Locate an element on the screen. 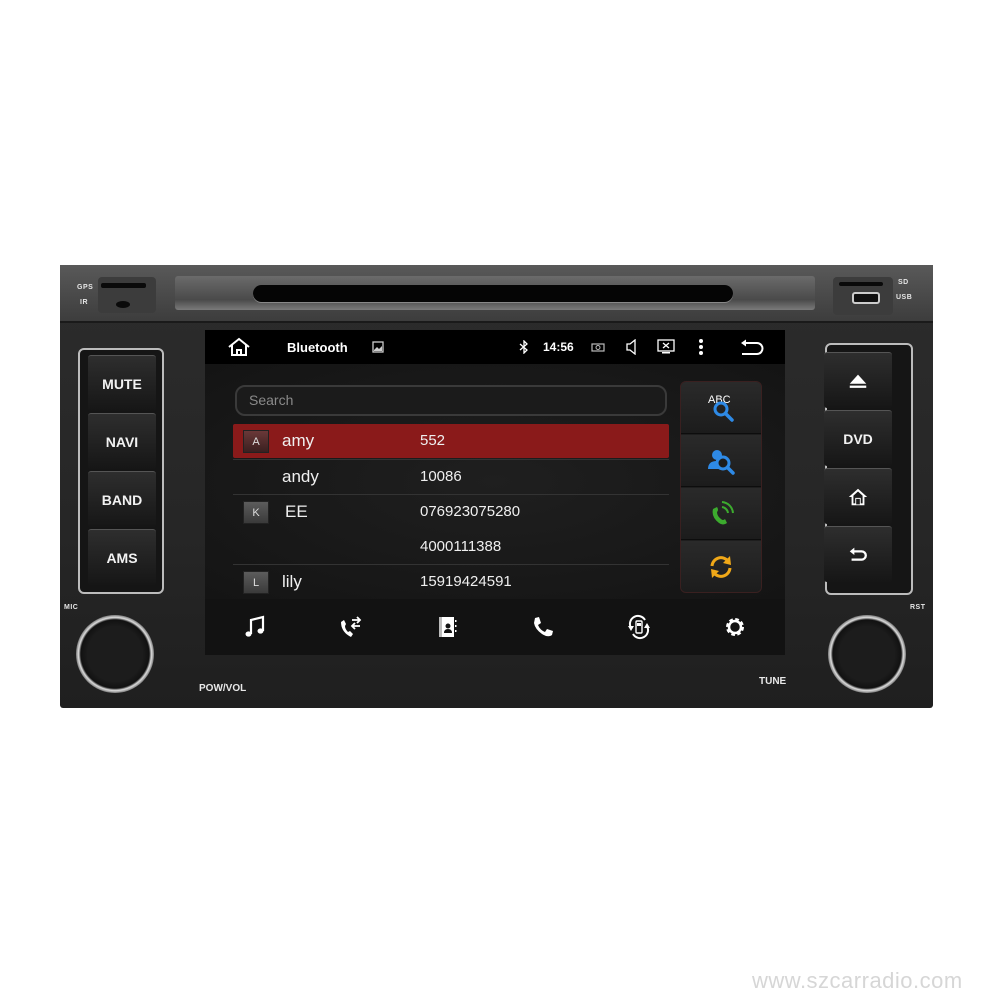 Image resolution: width=1000 pixels, height=1000 pixels. music-tab is located at coordinates (255, 627).